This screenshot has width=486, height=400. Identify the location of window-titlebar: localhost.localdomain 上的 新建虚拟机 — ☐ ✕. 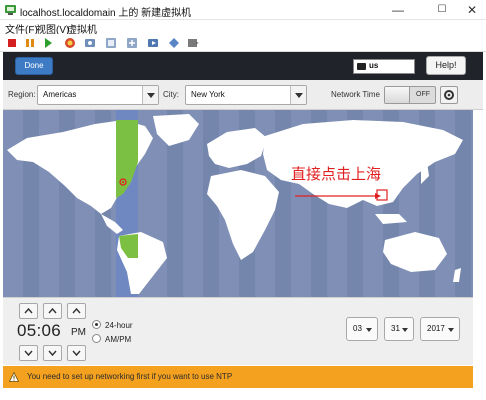
(243, 10).